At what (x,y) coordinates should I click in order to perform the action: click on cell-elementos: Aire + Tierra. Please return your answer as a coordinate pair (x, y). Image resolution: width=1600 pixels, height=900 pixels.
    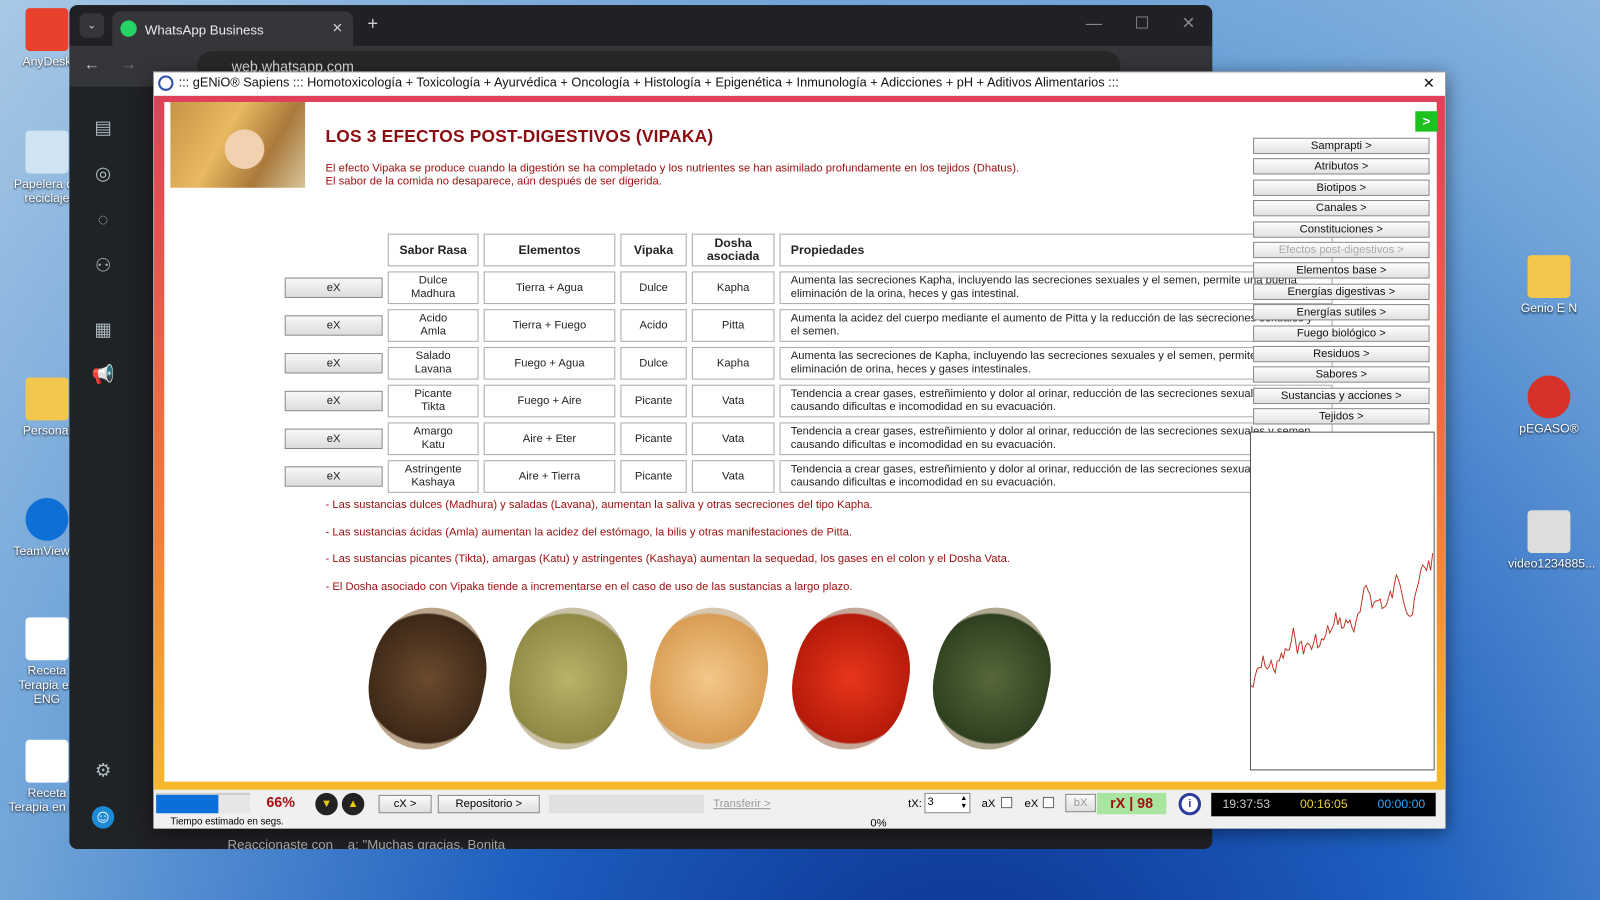
    Looking at the image, I should click on (549, 476).